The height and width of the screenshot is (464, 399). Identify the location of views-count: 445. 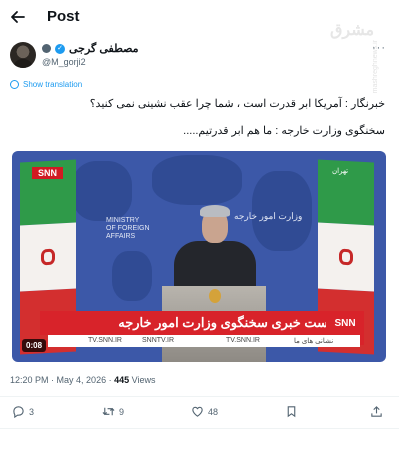
(122, 380).